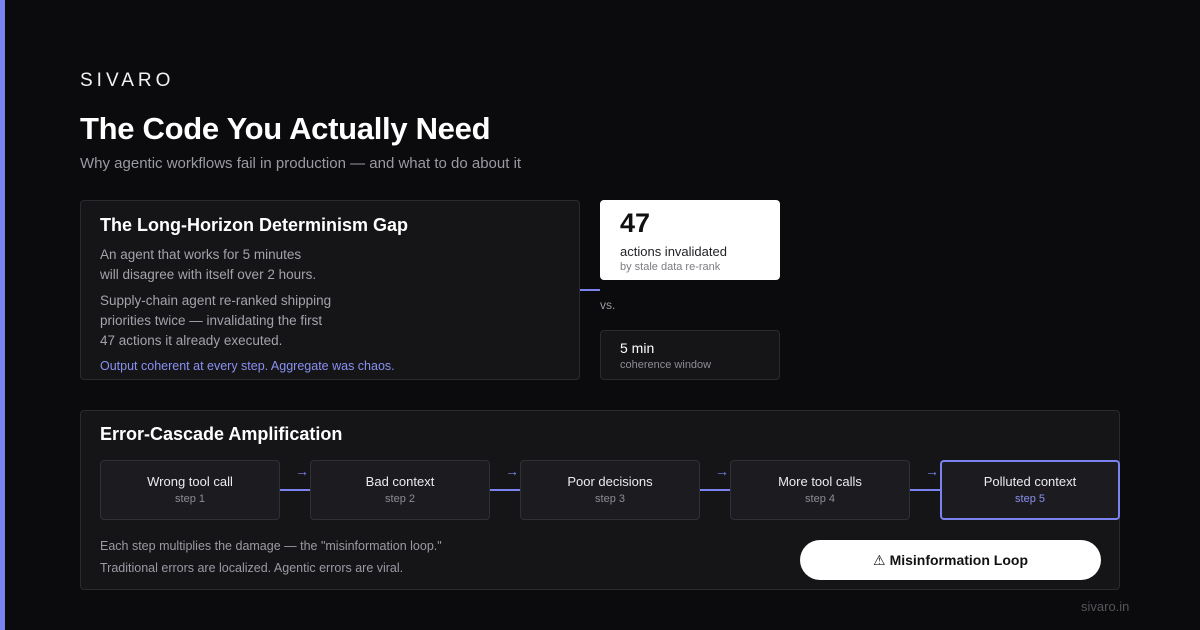  What do you see at coordinates (958, 560) in the screenshot?
I see `misinformation-loop-label: Misinformation Loop` at bounding box center [958, 560].